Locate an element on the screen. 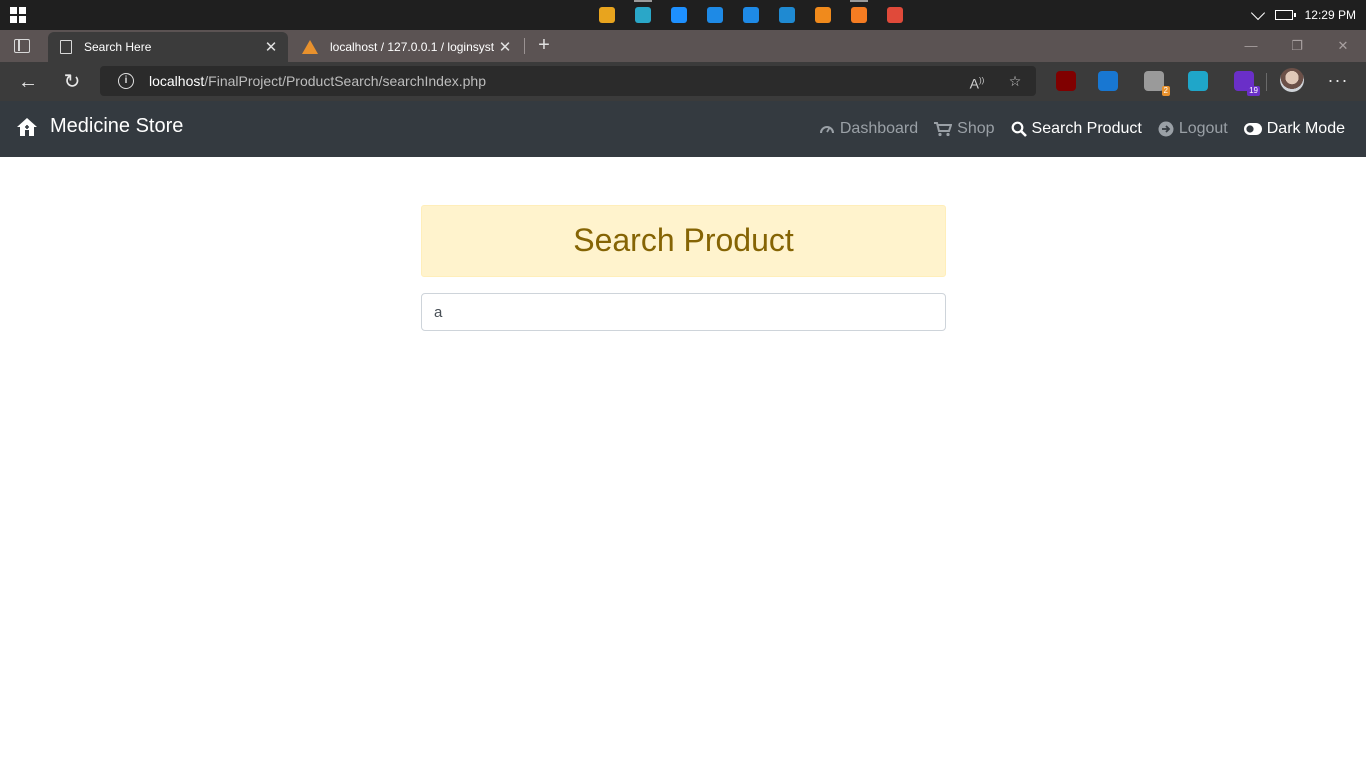 This screenshot has height=768, width=1366. back-icon: ← is located at coordinates (28, 82).